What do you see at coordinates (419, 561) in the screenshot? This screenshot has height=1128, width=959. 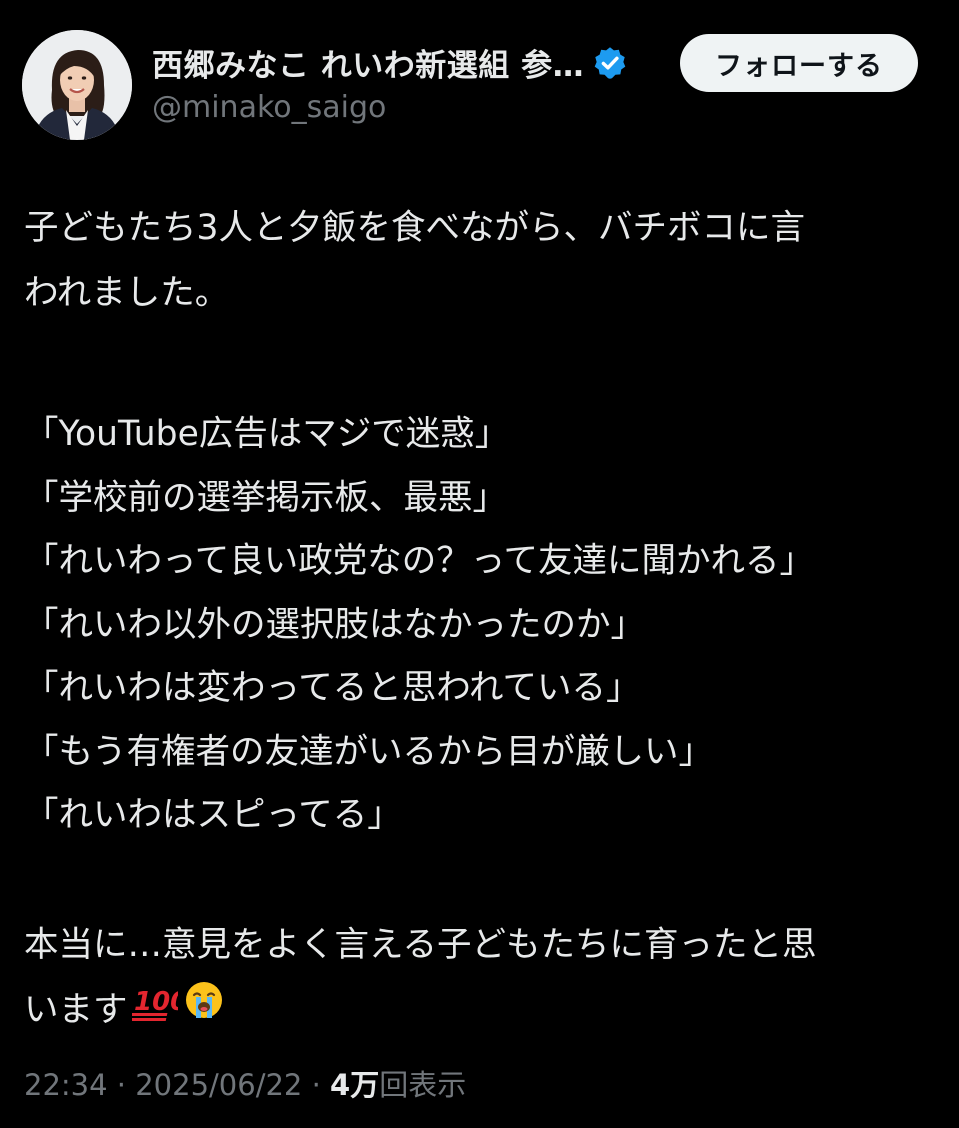 I see `quote-line: 「れいわって良い政党なの？って友達に聞かれる」` at bounding box center [419, 561].